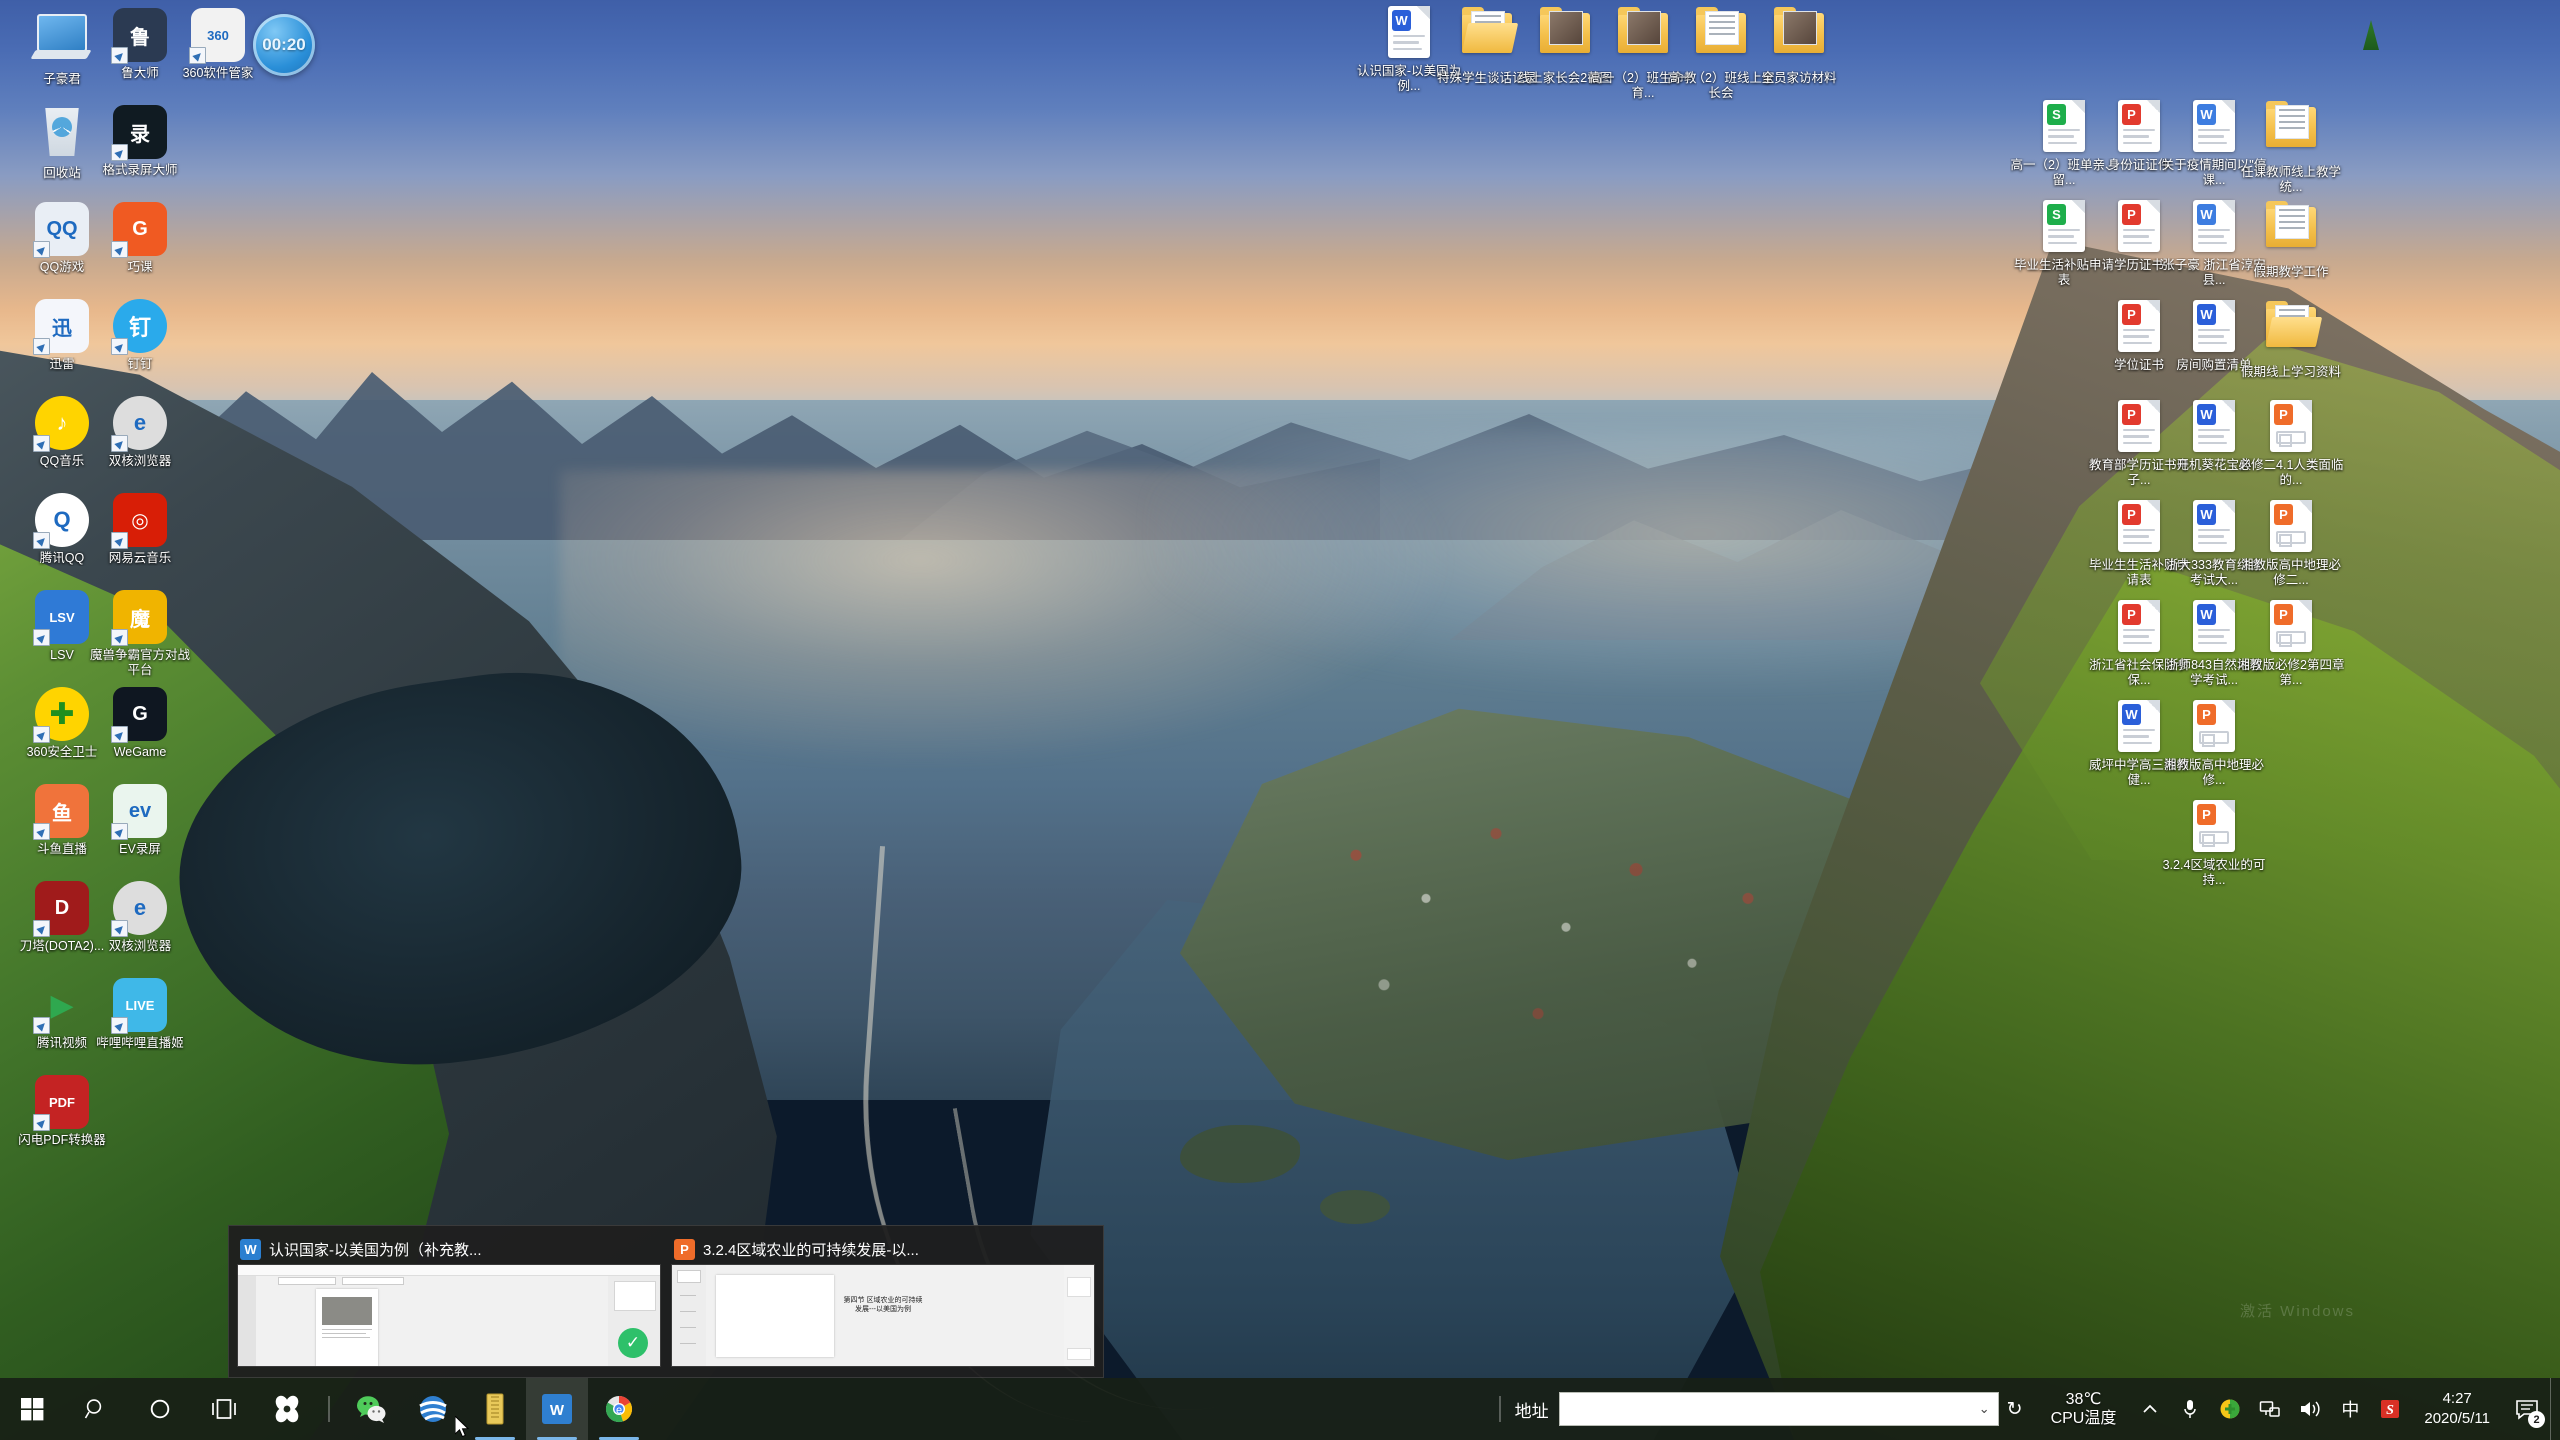 The height and width of the screenshot is (1440, 2560). I want to click on chevron-up-icon, so click(2150, 1408).